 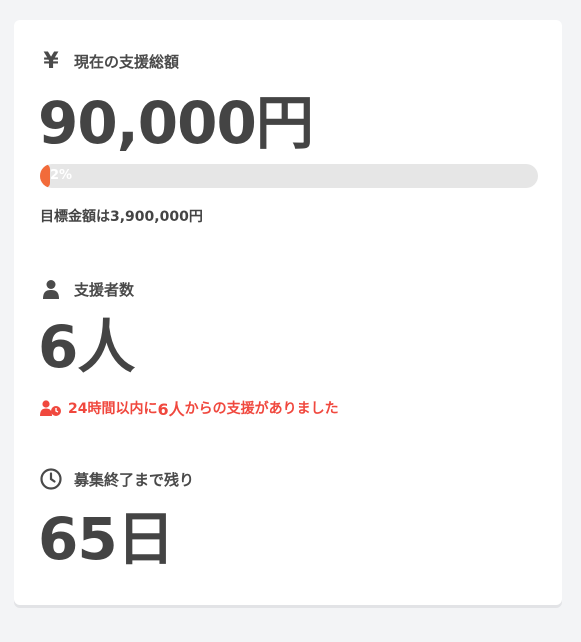 I want to click on remaining-header: 募集終了まで残り, so click(x=117, y=479).